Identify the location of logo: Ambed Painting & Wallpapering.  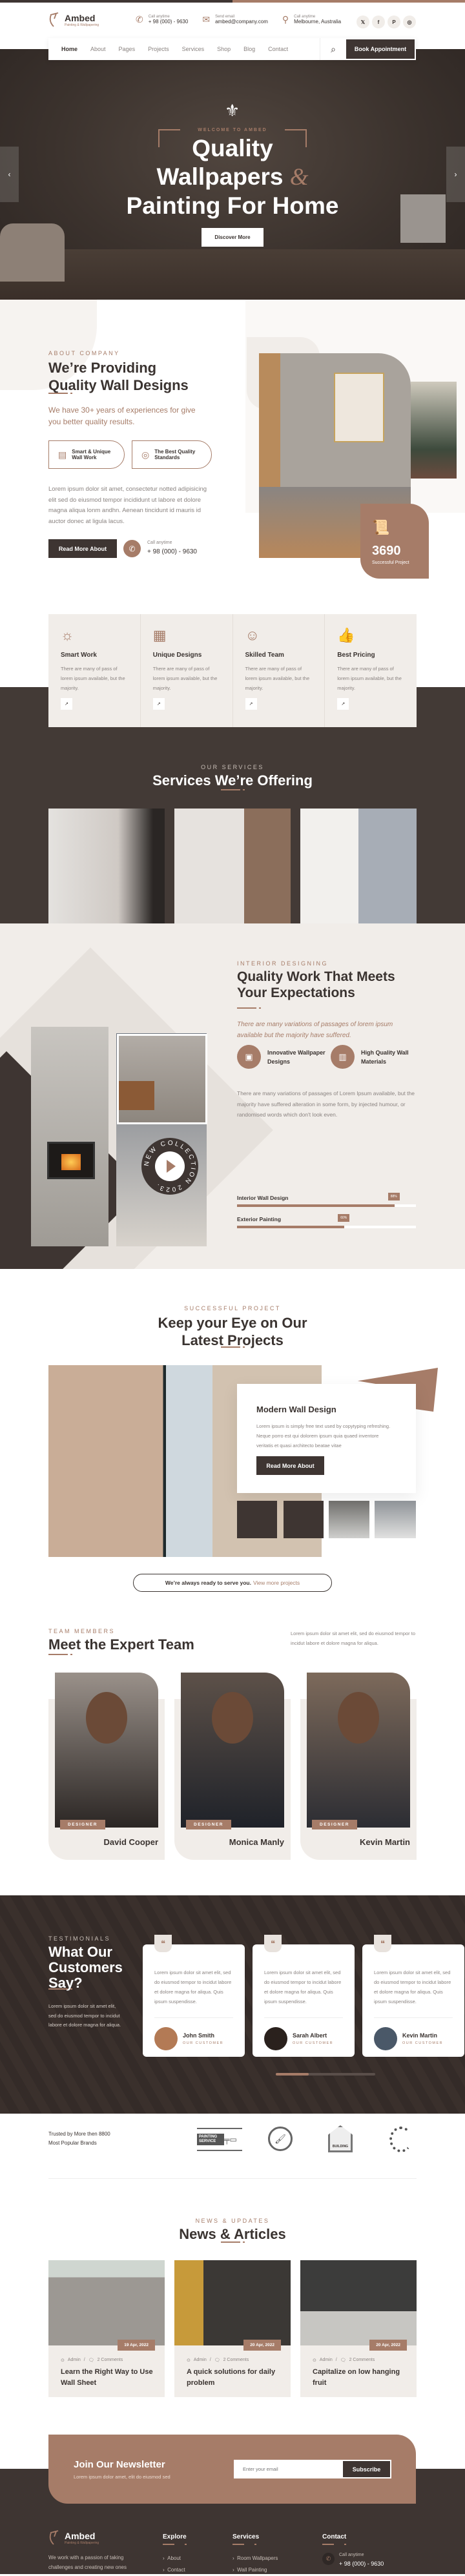
(73, 20).